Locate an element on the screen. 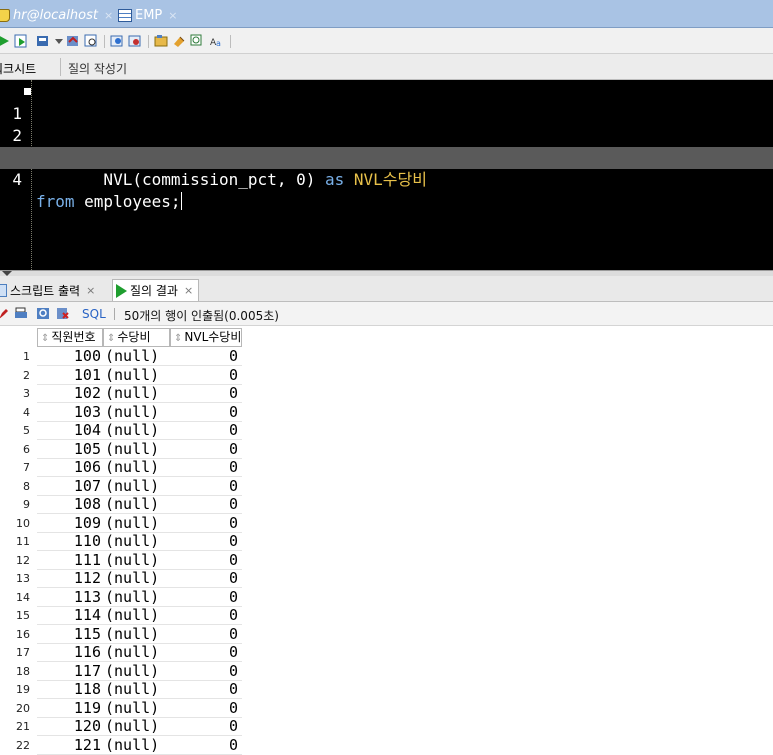 This screenshot has height=755, width=773. cell-employee-id: 110 is located at coordinates (70, 542).